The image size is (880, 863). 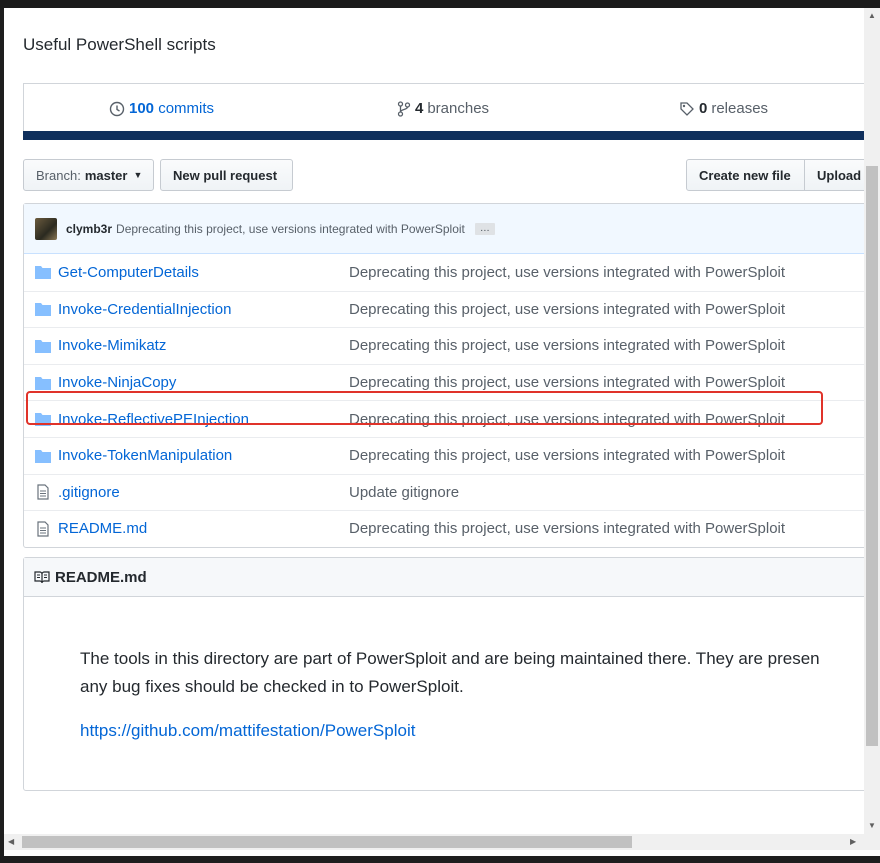 I want to click on releases-link: 0 releases, so click(x=723, y=108).